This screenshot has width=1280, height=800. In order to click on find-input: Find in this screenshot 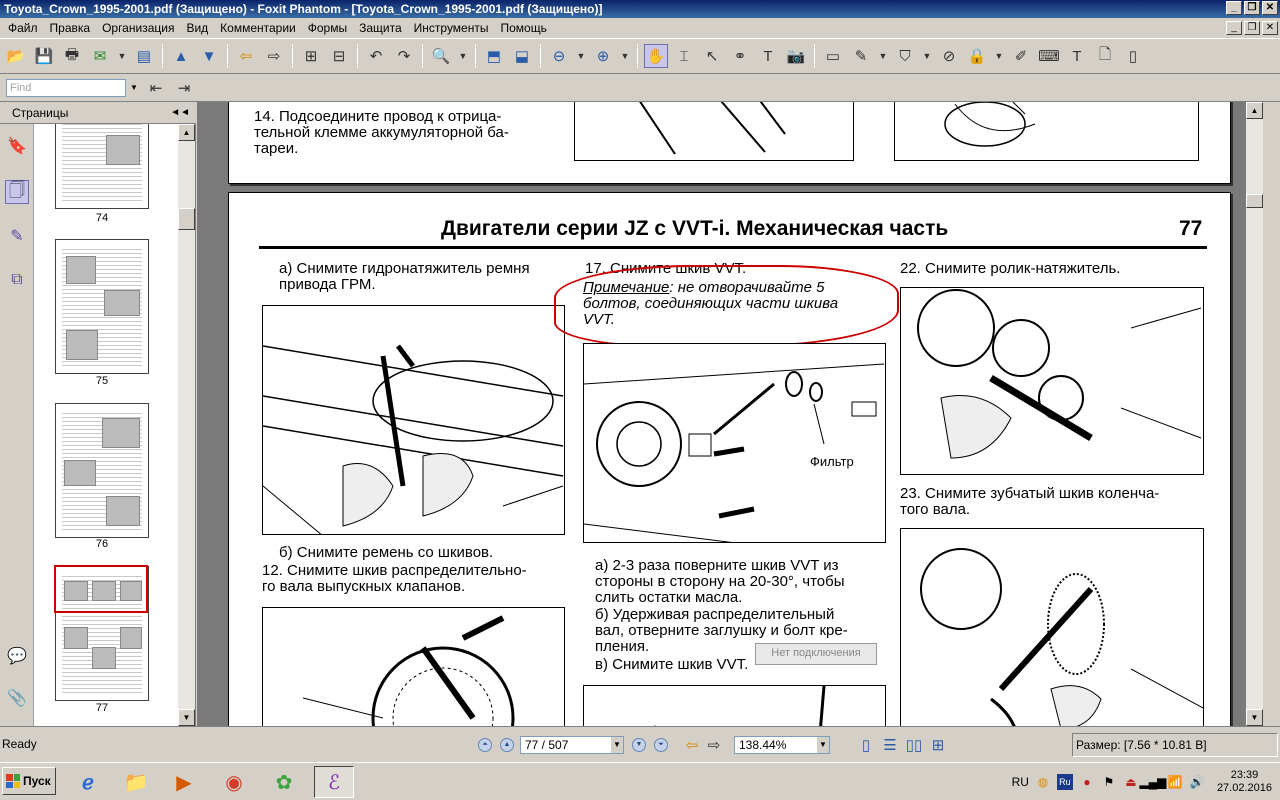, I will do `click(66, 87)`.